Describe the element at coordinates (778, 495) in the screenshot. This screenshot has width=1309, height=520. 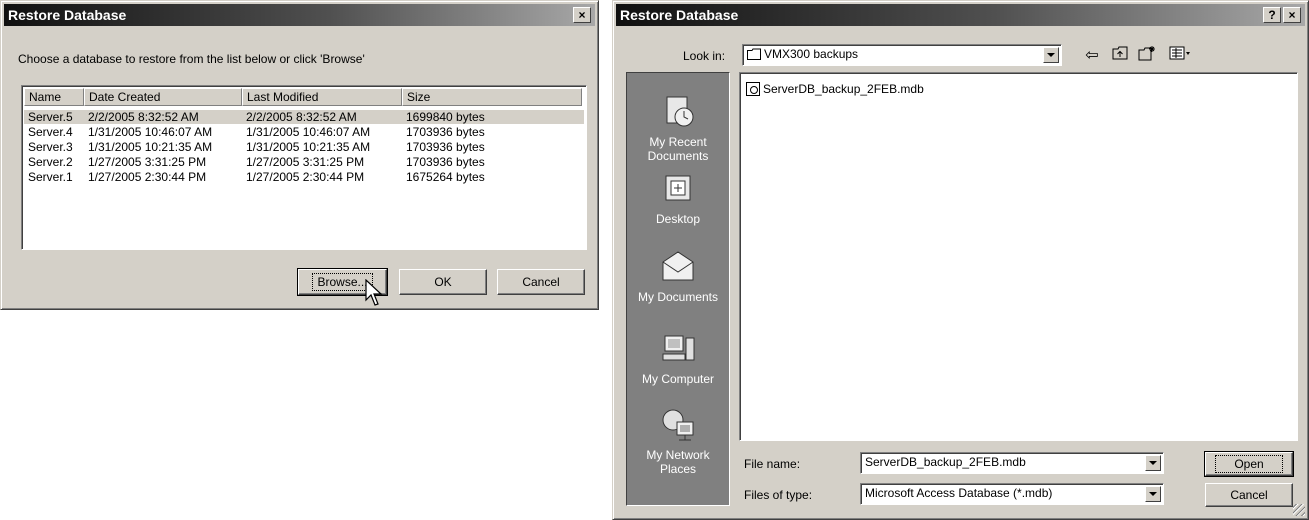
I see `files-of-type-label: Files of type:` at that location.